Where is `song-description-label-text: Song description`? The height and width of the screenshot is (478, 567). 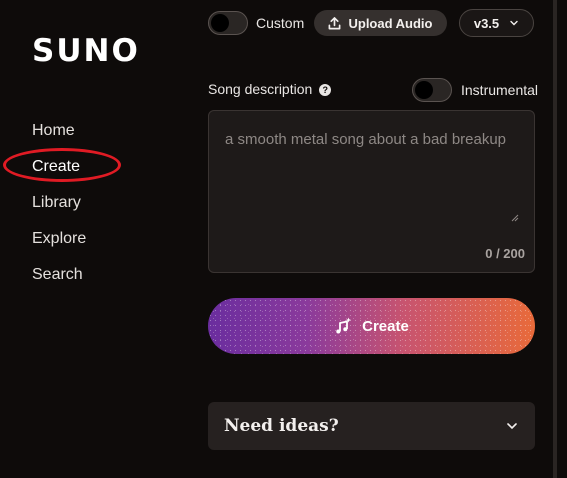 song-description-label-text: Song description is located at coordinates (260, 89).